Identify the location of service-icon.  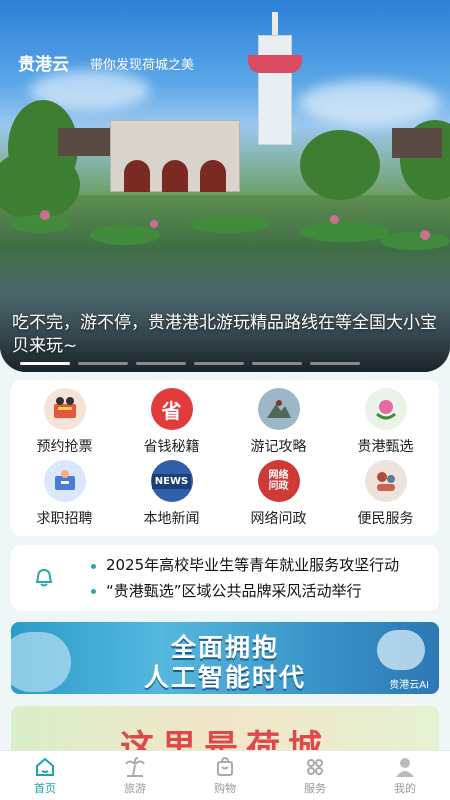
(385, 481).